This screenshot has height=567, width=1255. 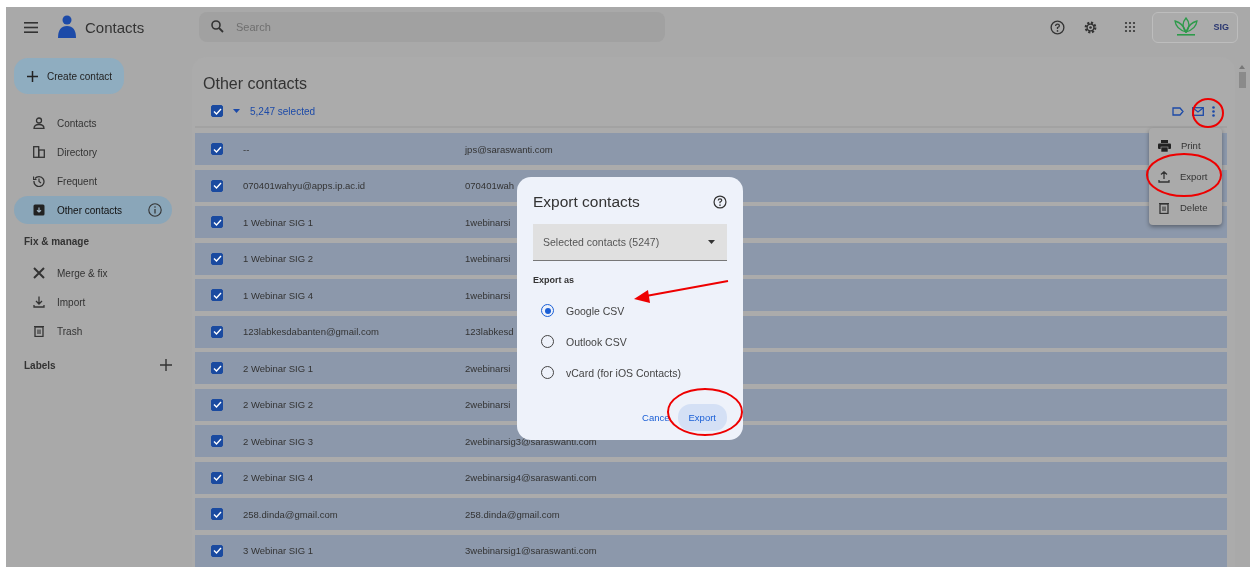 What do you see at coordinates (115, 27) in the screenshot?
I see `app-title: Contacts` at bounding box center [115, 27].